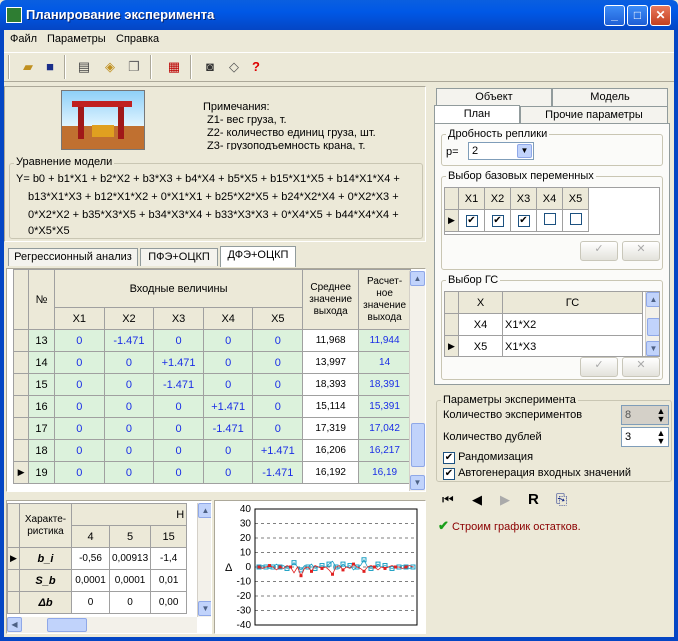 Image resolution: width=678 pixels, height=641 pixels. Describe the element at coordinates (610, 97) in the screenshot. I see `tab-model: Модель` at that location.